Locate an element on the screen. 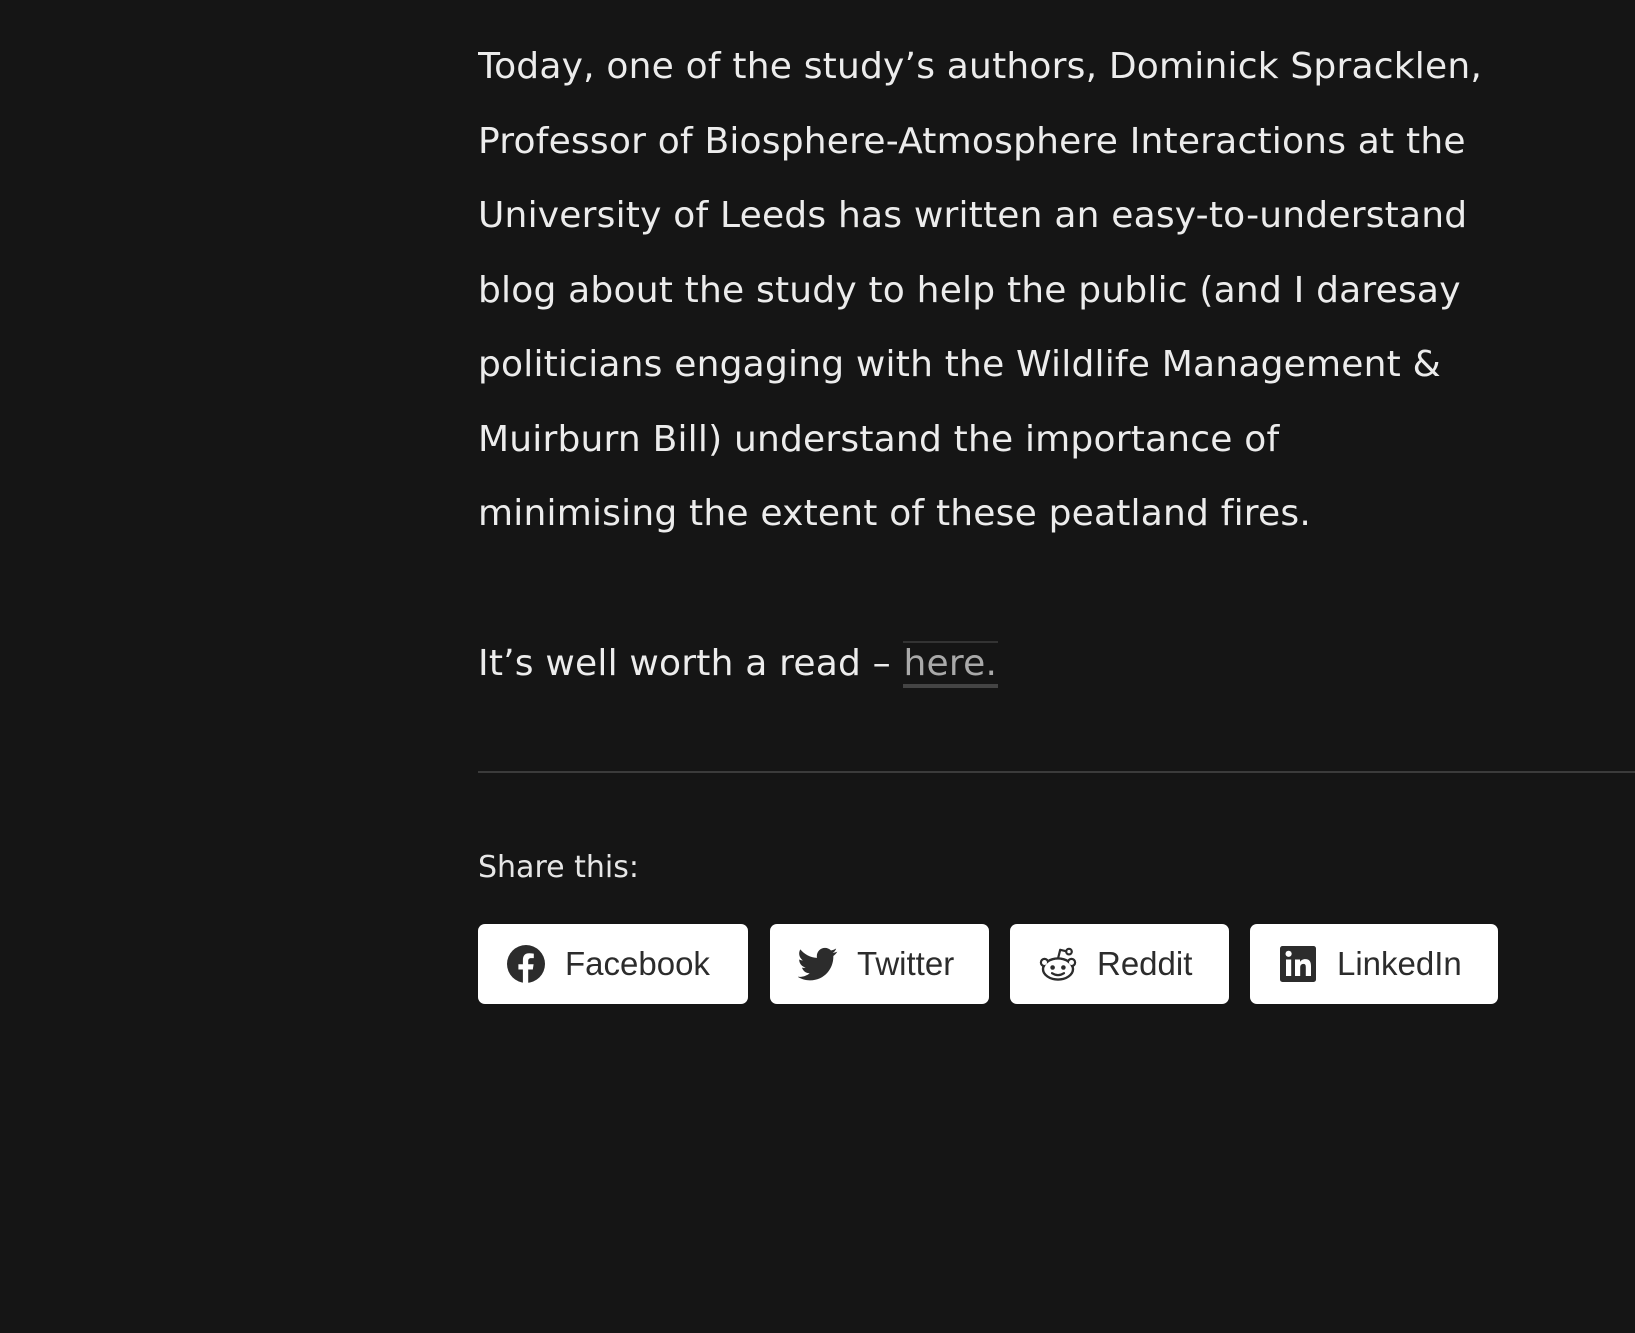 This screenshot has height=1333, width=1635. share-linkedin-label: LinkedIn is located at coordinates (1399, 963).